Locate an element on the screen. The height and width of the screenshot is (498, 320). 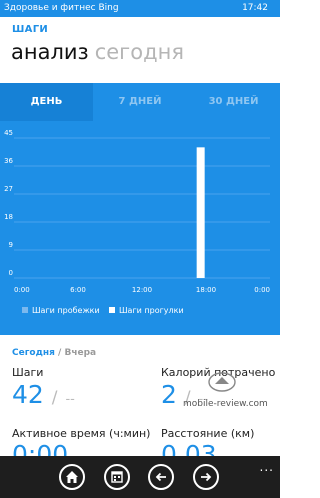
previous-button is located at coordinates (161, 477).